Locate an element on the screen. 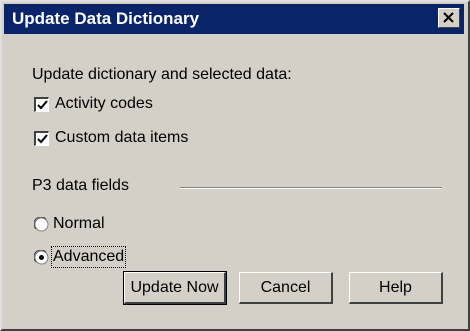 The width and height of the screenshot is (470, 331). cancel-label: Cancel is located at coordinates (285, 287).